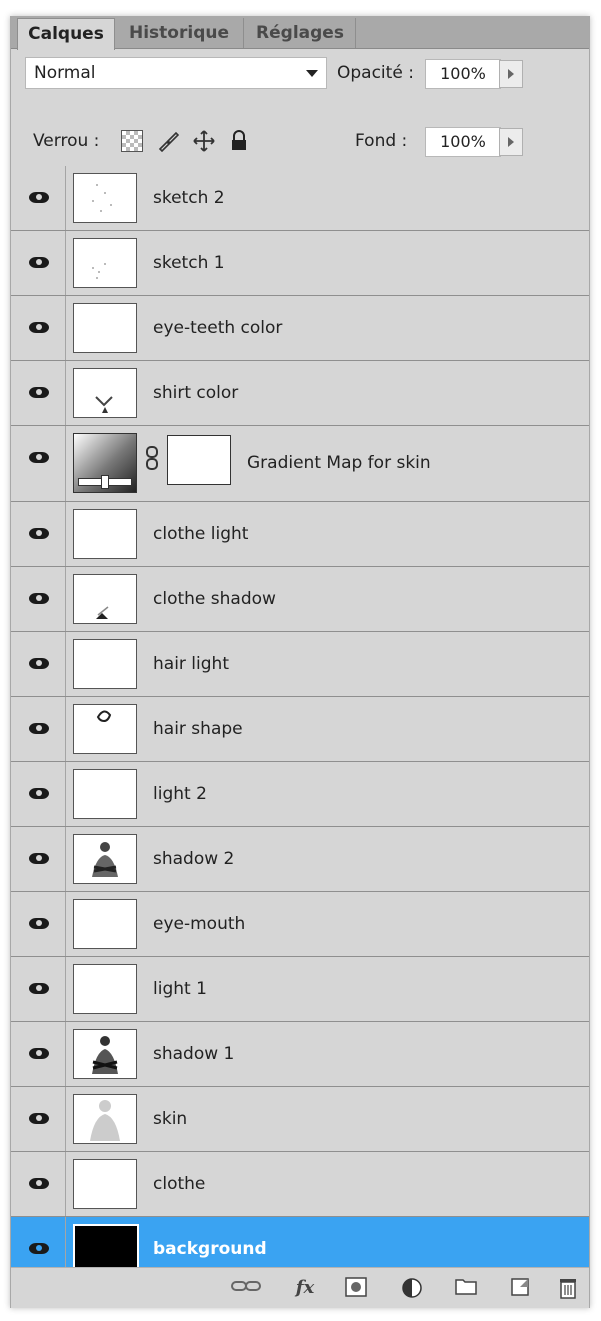 This screenshot has height=1321, width=601. I want to click on layer-row-clothe-shadow: clothe shadow, so click(300, 599).